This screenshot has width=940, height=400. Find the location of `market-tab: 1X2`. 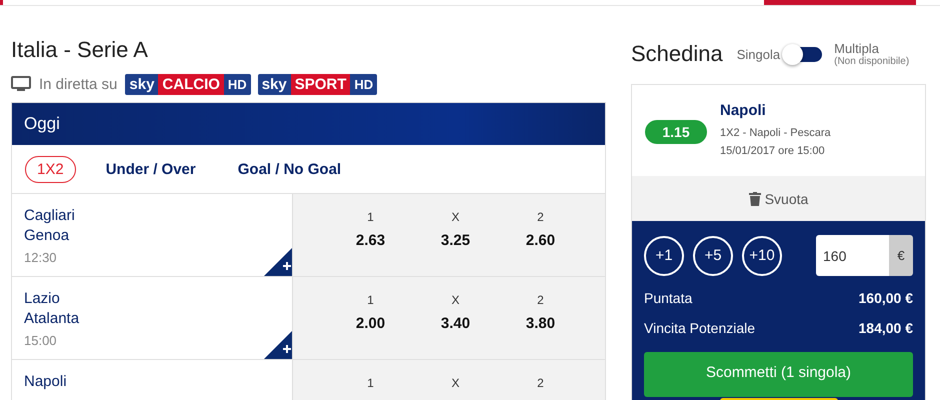

market-tab: 1X2 is located at coordinates (50, 169).